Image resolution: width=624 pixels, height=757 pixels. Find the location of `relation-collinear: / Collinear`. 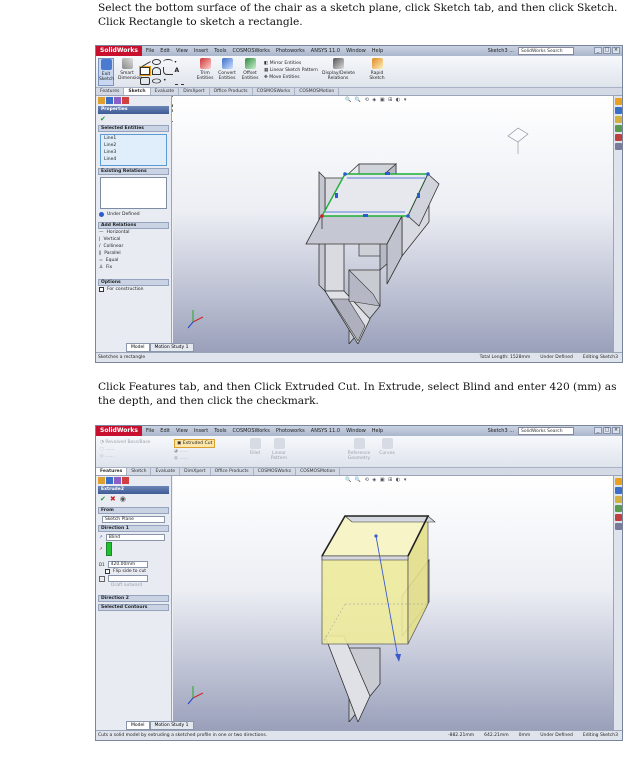

relation-collinear: / Collinear is located at coordinates (133, 246).